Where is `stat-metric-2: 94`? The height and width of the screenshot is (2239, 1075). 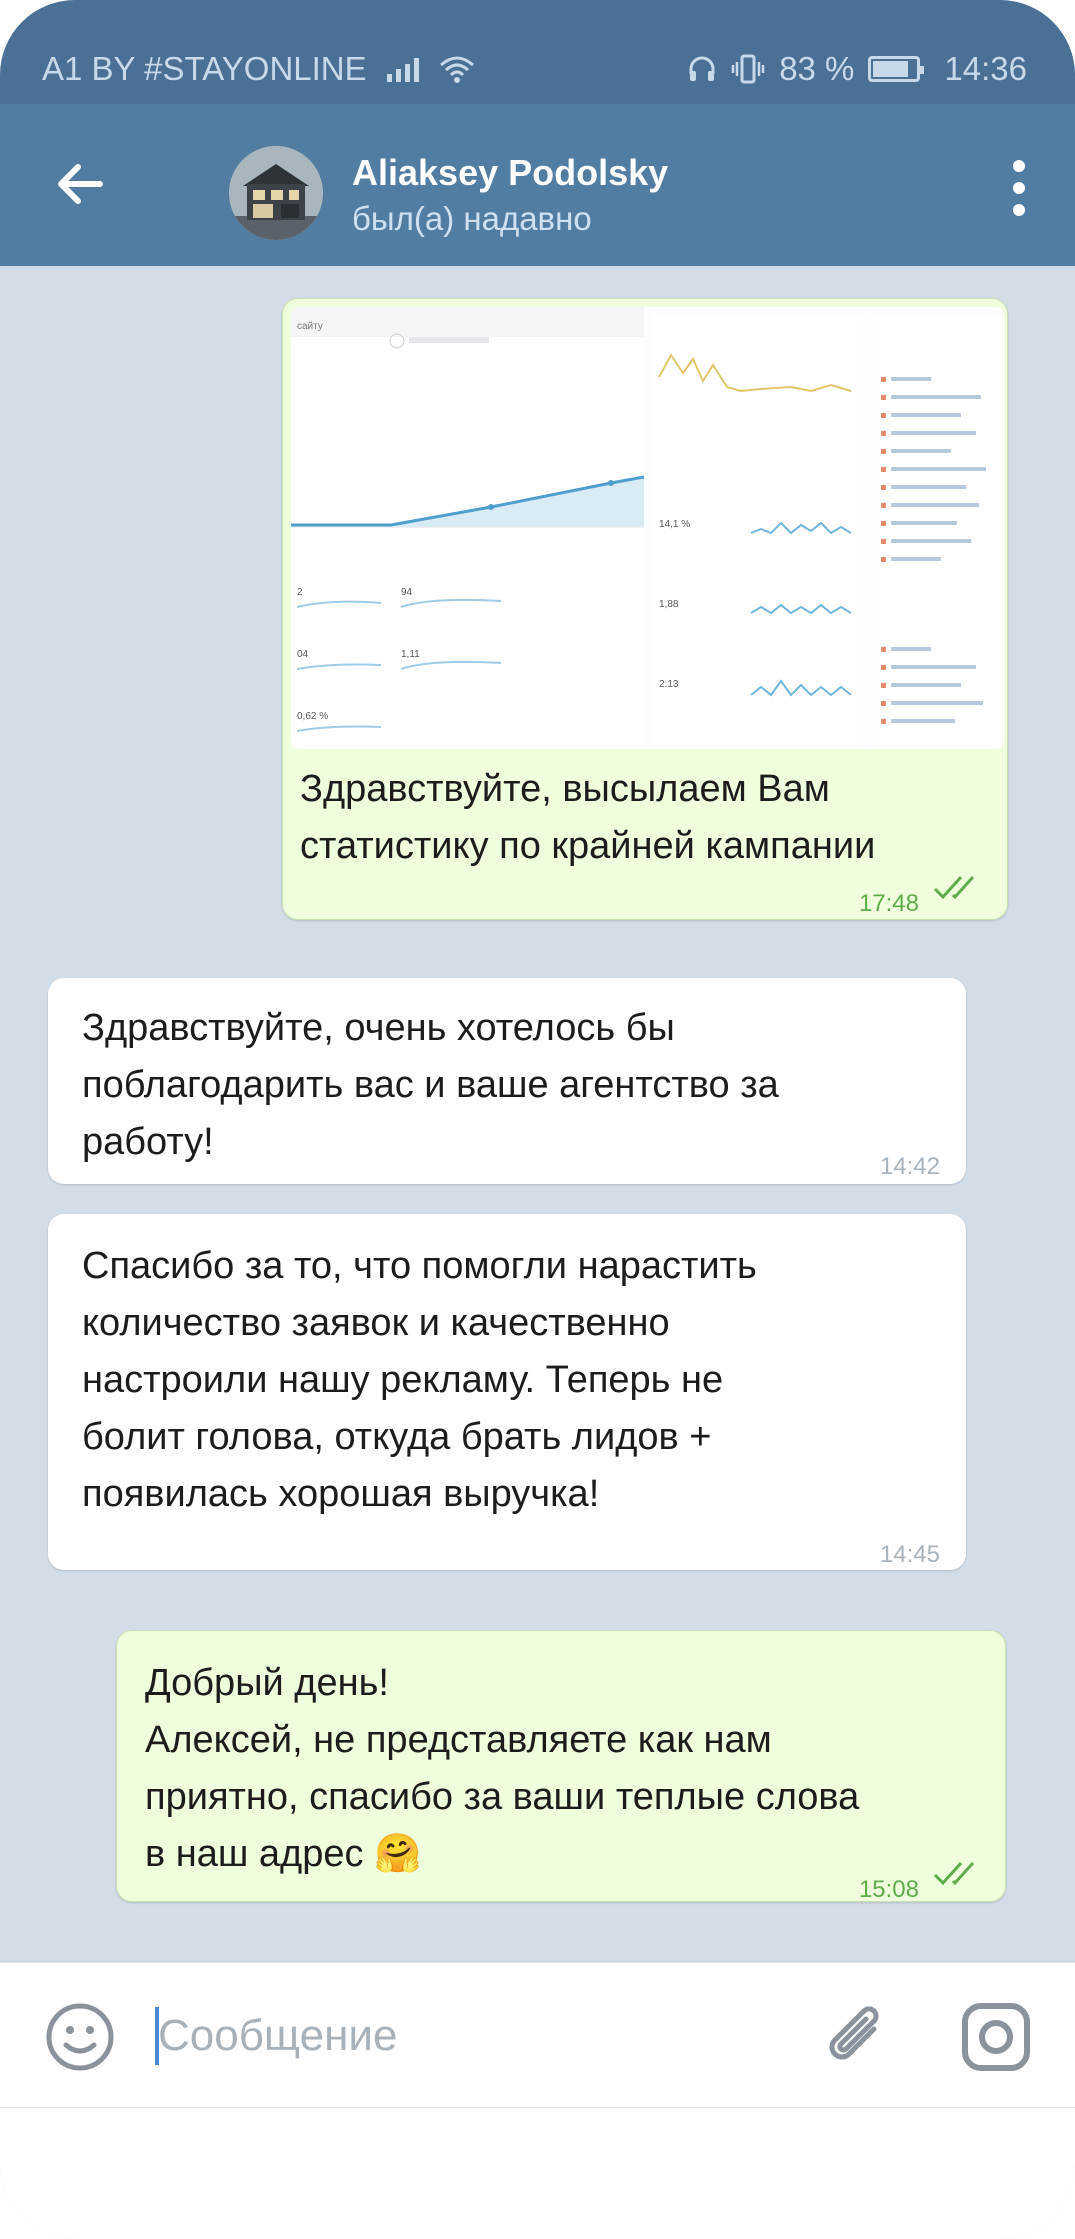
stat-metric-2: 94 is located at coordinates (407, 592).